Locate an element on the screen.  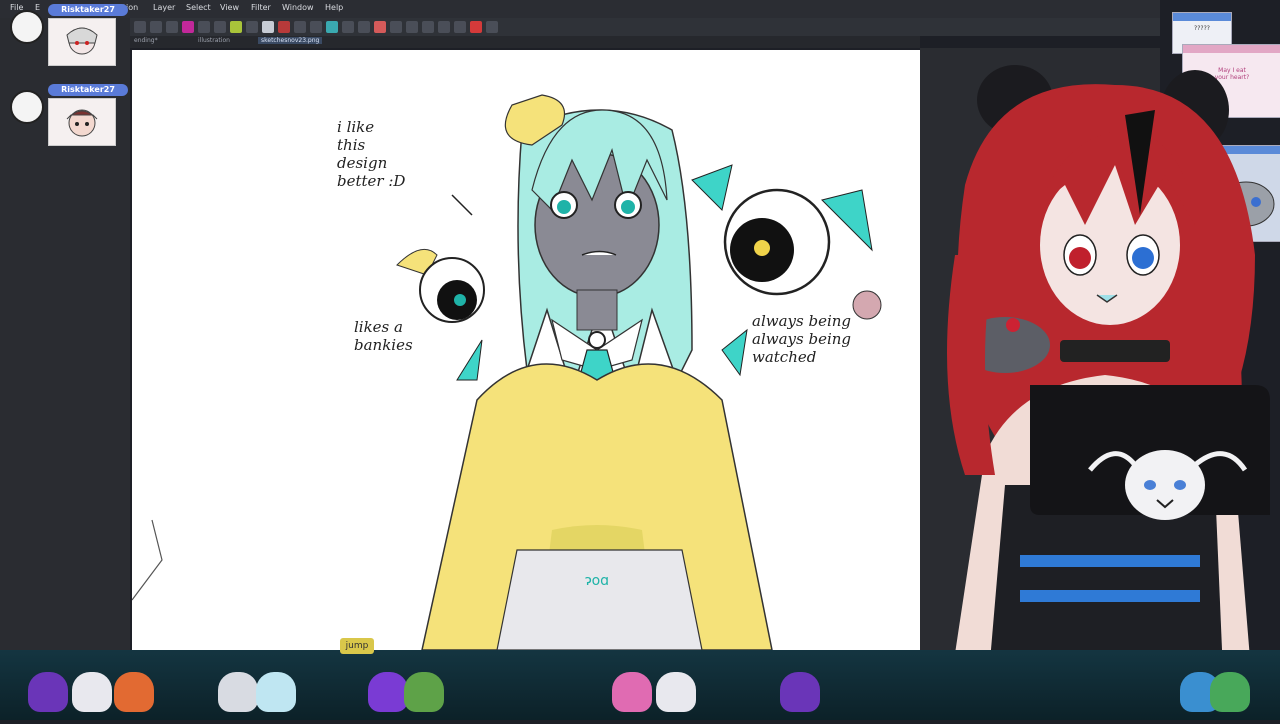
annotation-right: always being always being watched is located at coordinates (802, 339).